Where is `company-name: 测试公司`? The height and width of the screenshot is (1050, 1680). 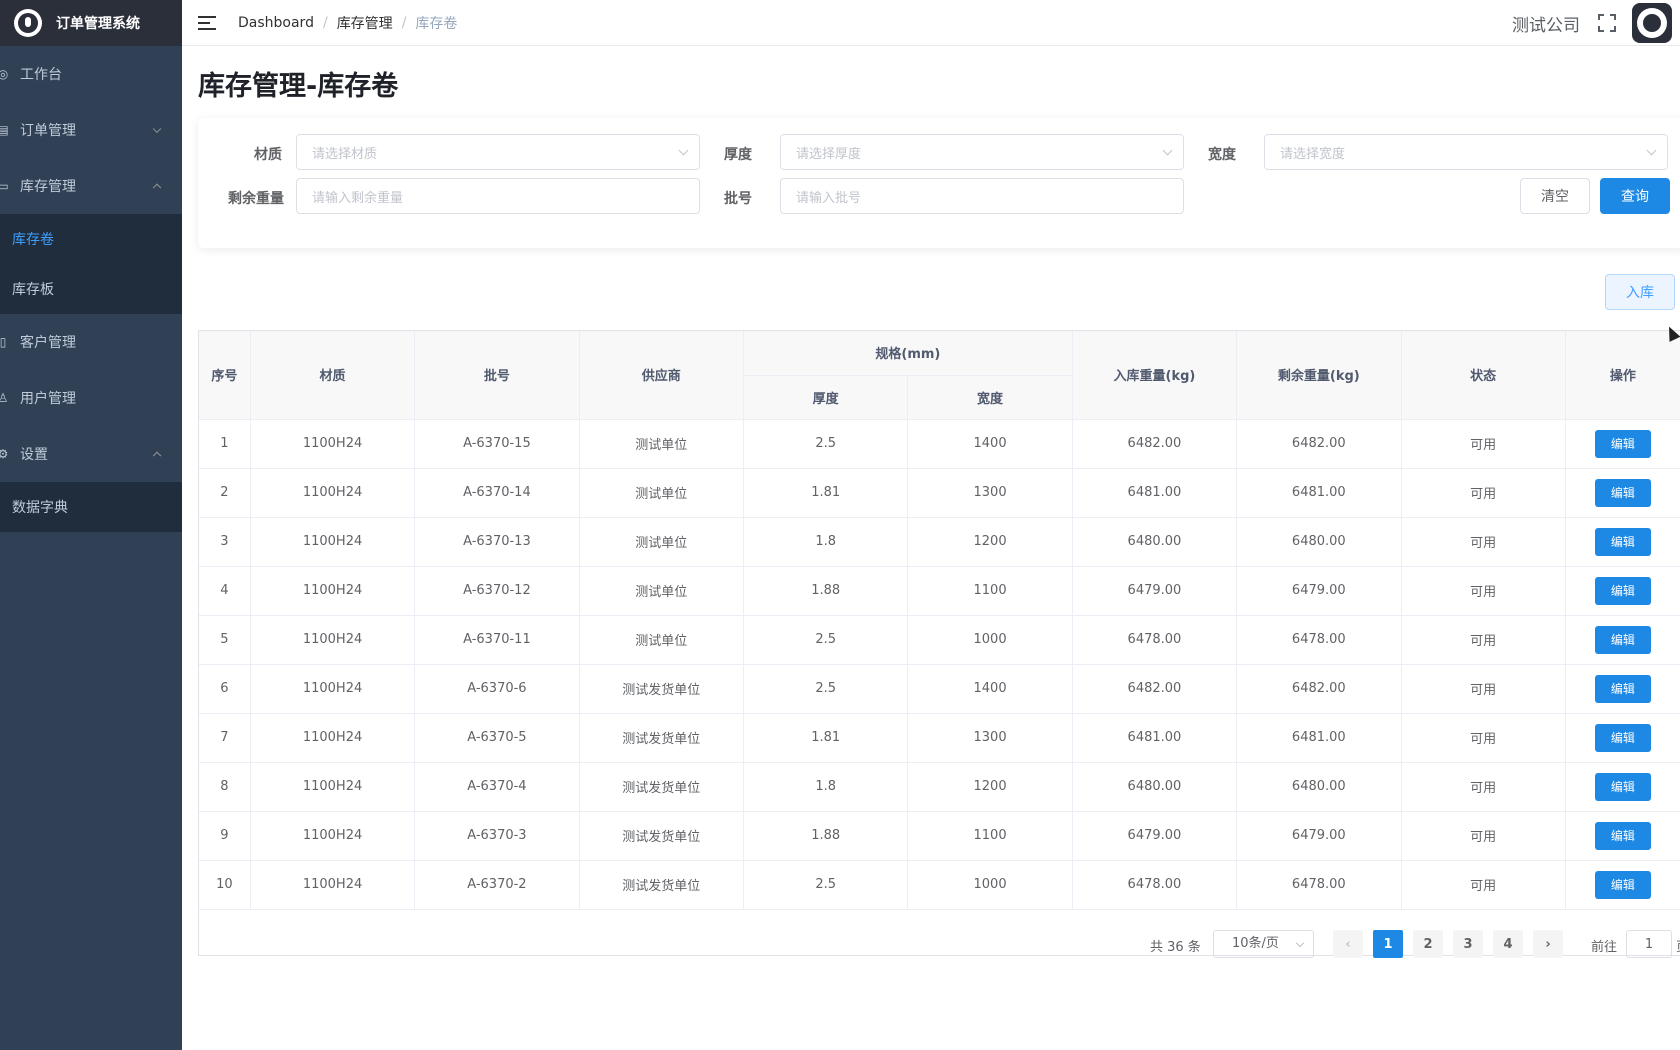 company-name: 测试公司 is located at coordinates (1546, 25).